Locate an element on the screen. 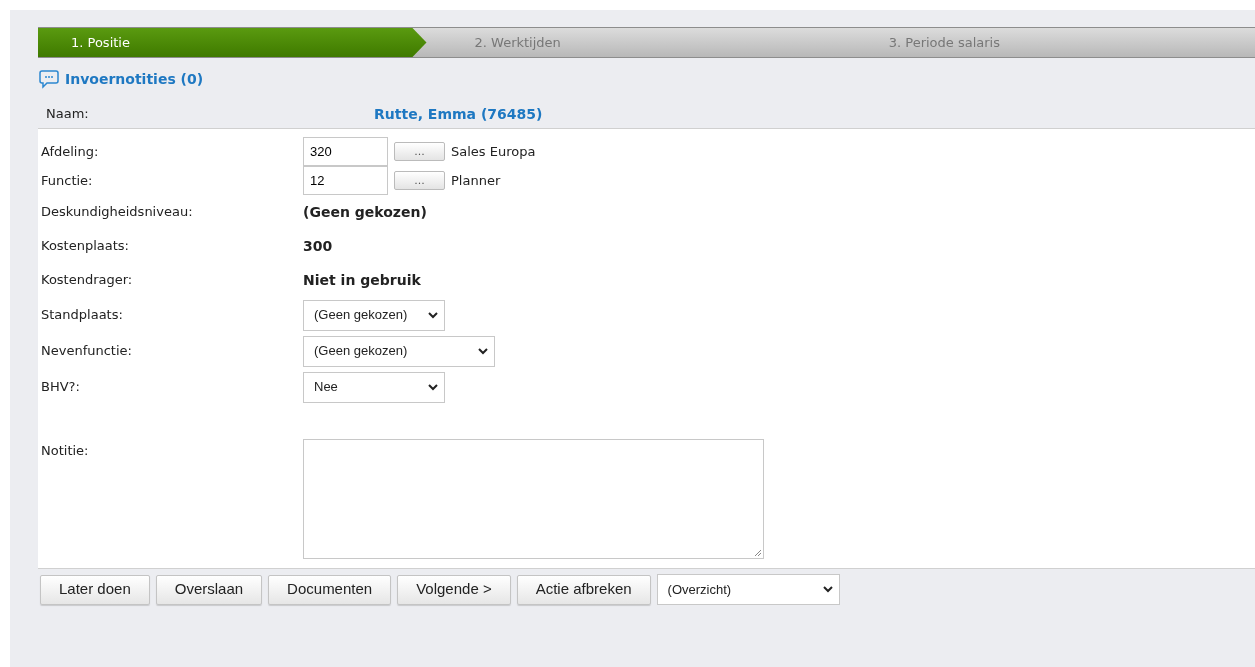  field-value: Niet in gebruik is located at coordinates (362, 280).